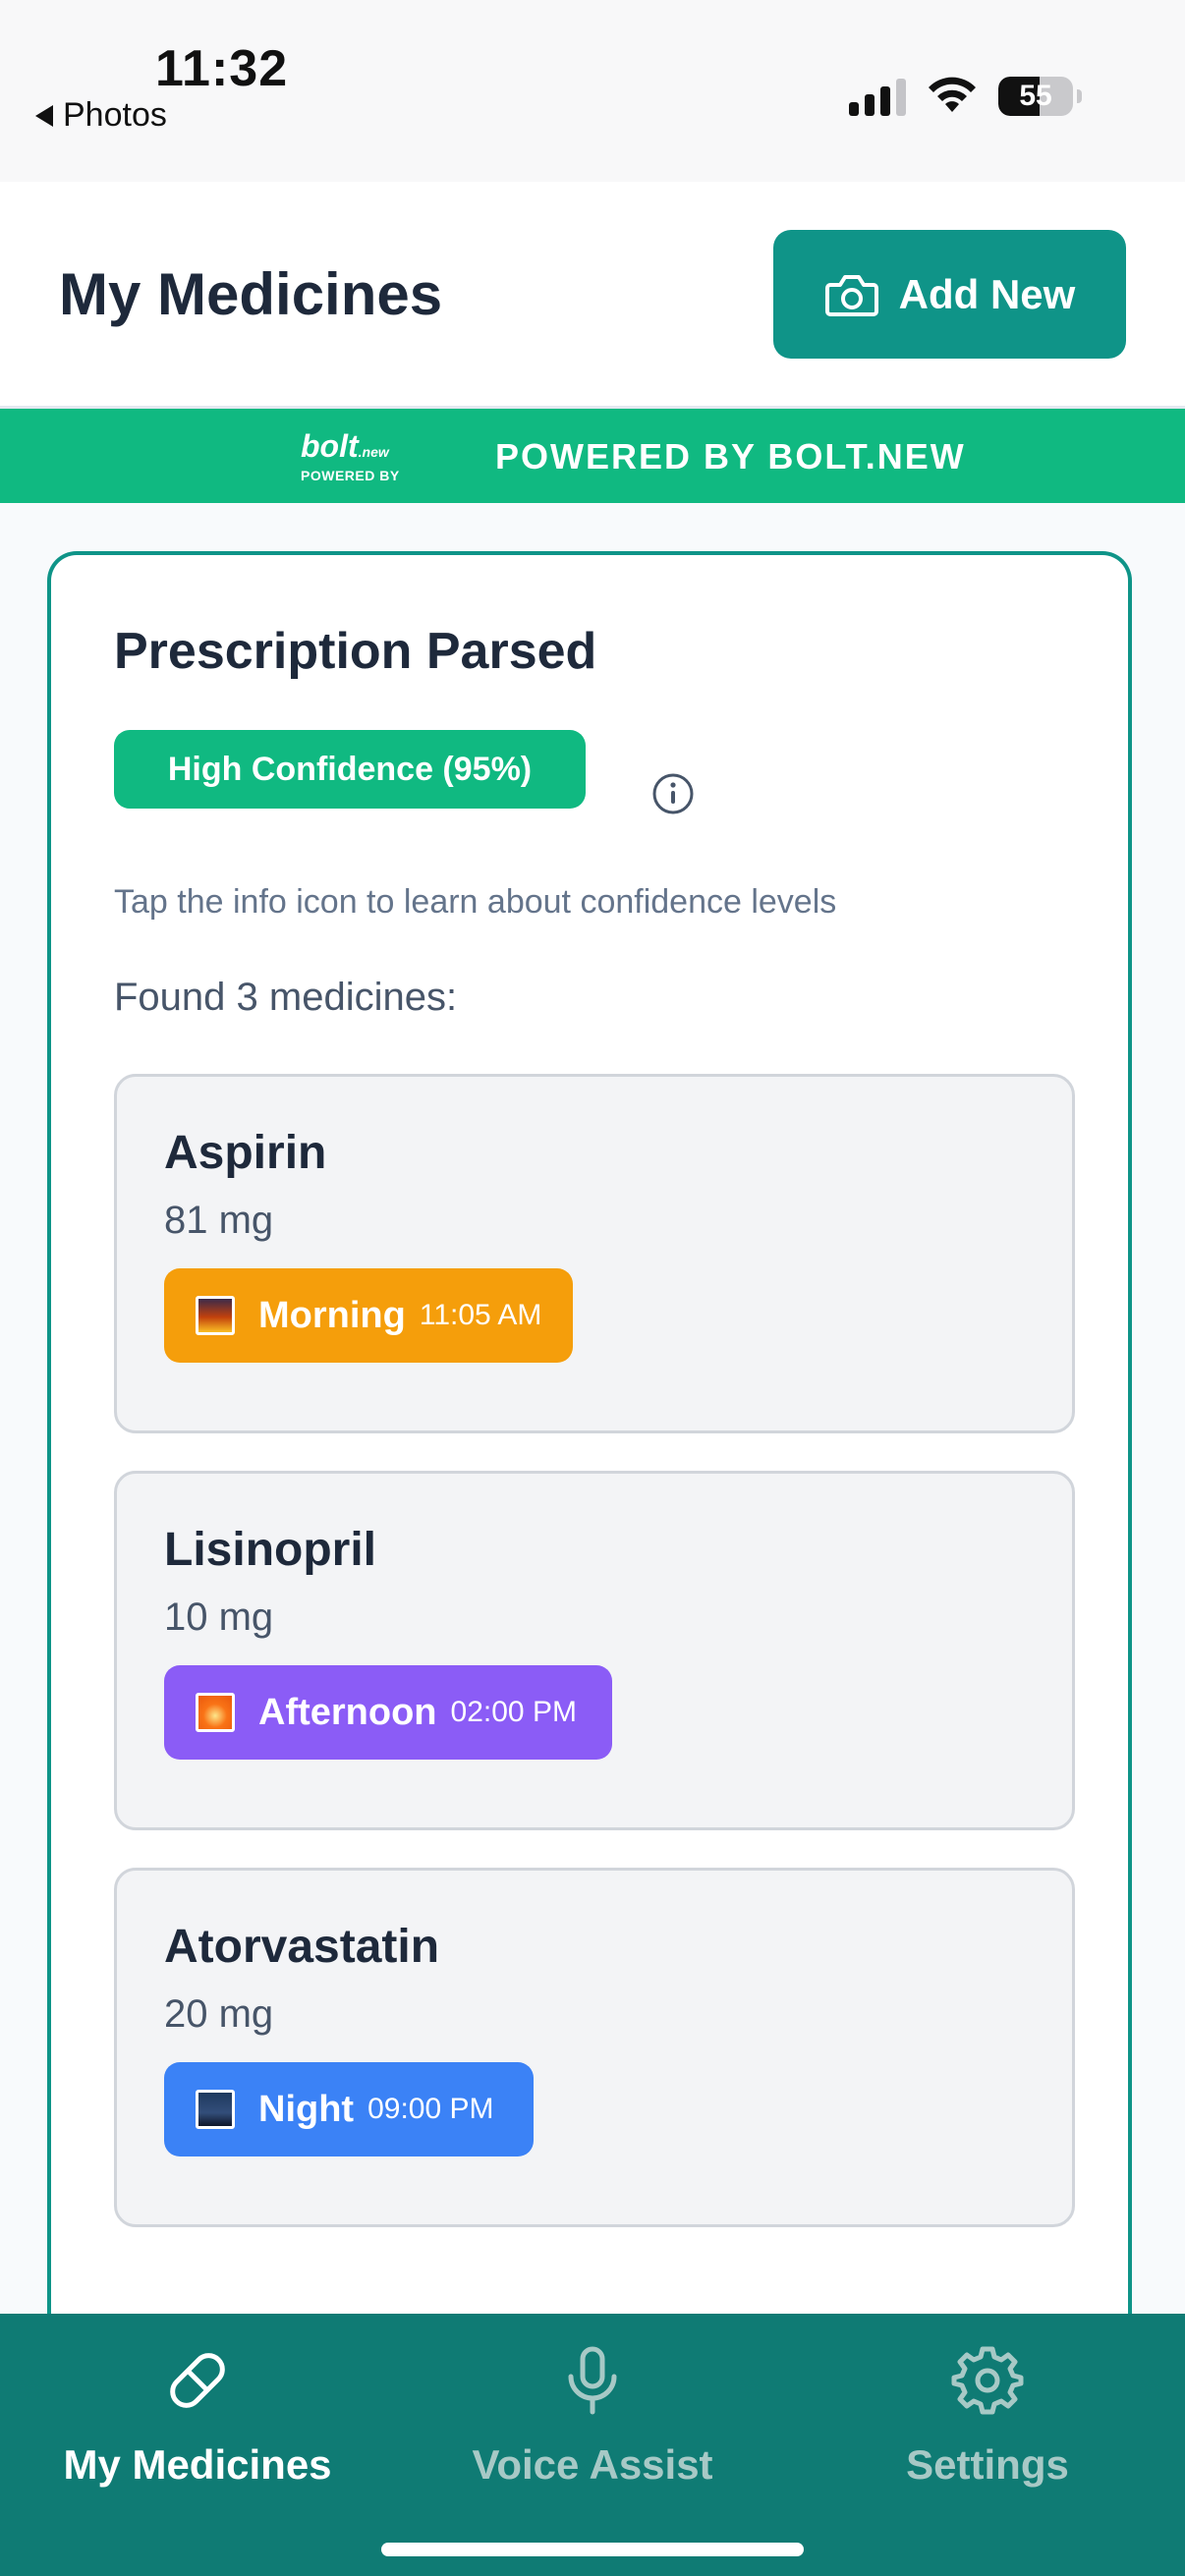 The image size is (1185, 2576). What do you see at coordinates (592, 91) in the screenshot?
I see `status-bar: 11:32 Photos 55` at bounding box center [592, 91].